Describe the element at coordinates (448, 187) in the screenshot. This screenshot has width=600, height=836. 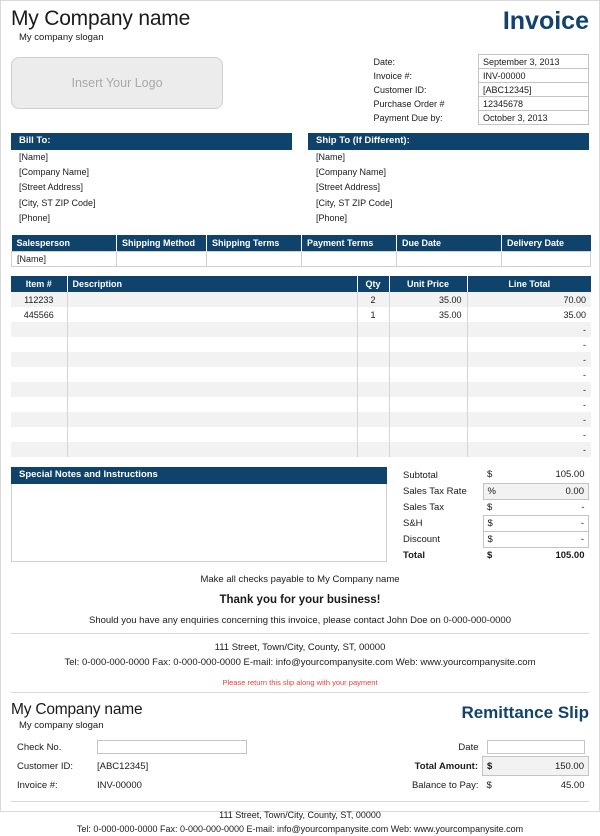
I see `ship-to-line: [Street Address]` at that location.